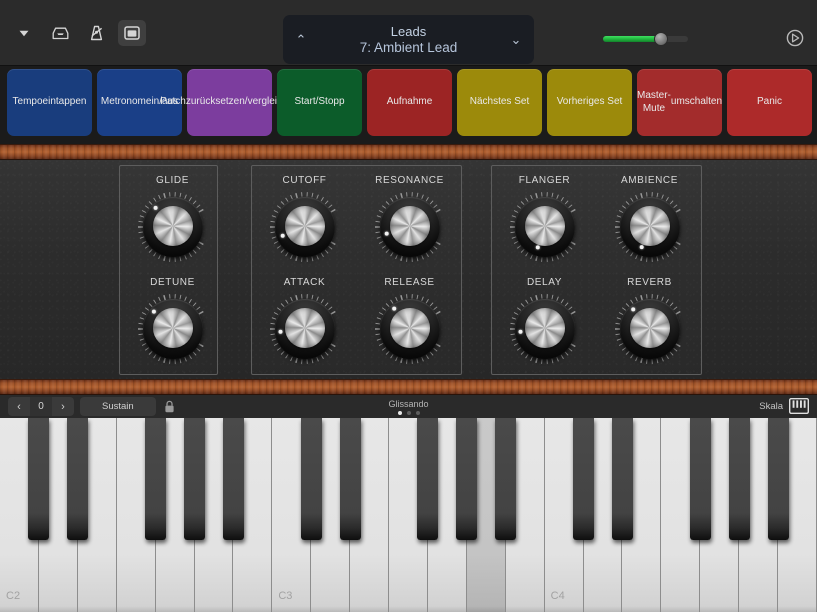  Describe the element at coordinates (13, 596) in the screenshot. I see `piano-octave-label: C2` at that location.